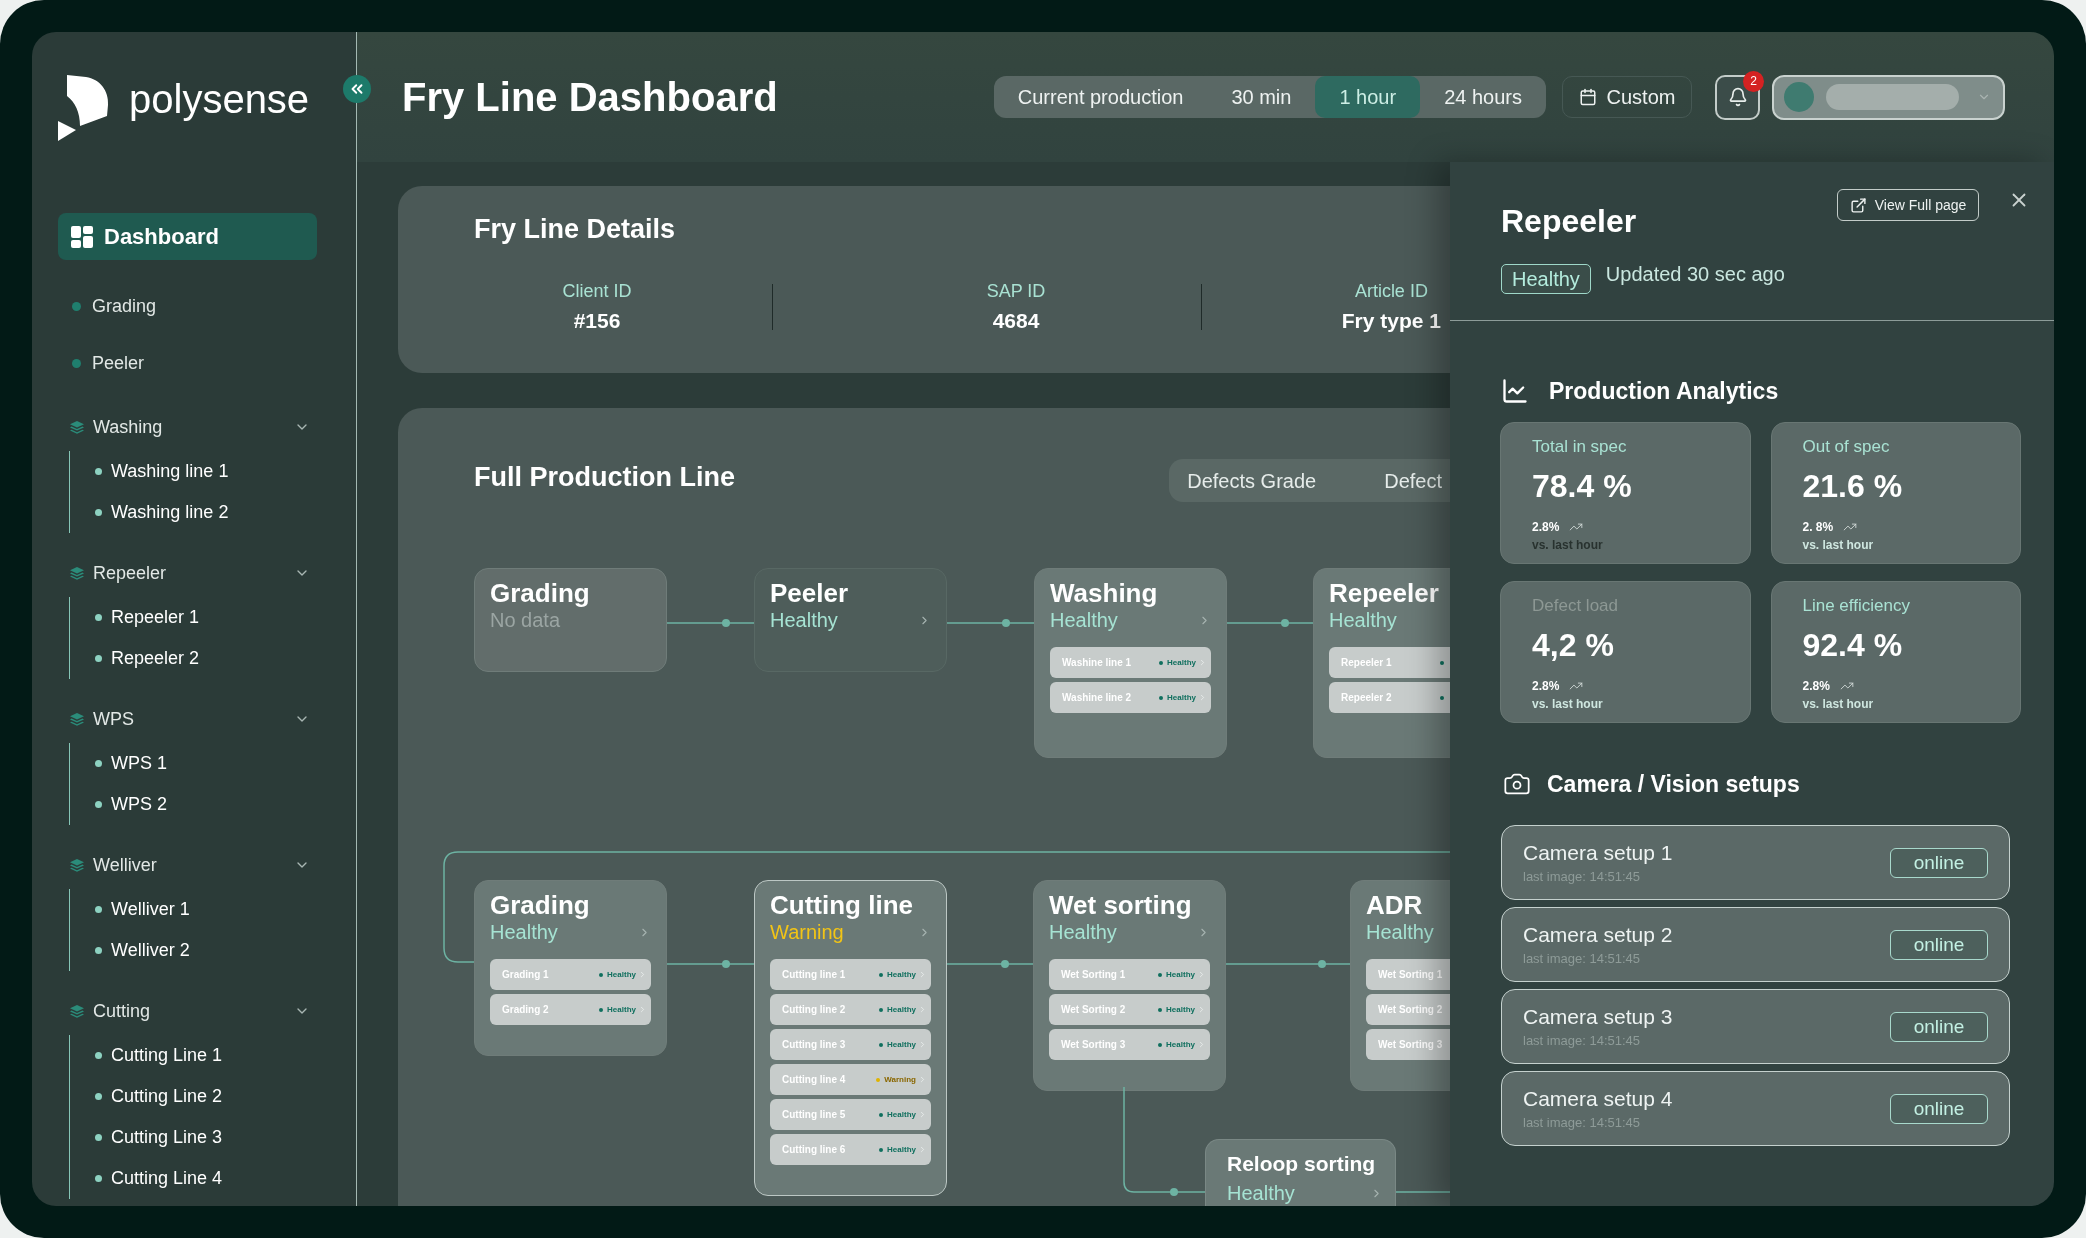  What do you see at coordinates (1016, 291) in the screenshot?
I see `field-label: SAP ID` at bounding box center [1016, 291].